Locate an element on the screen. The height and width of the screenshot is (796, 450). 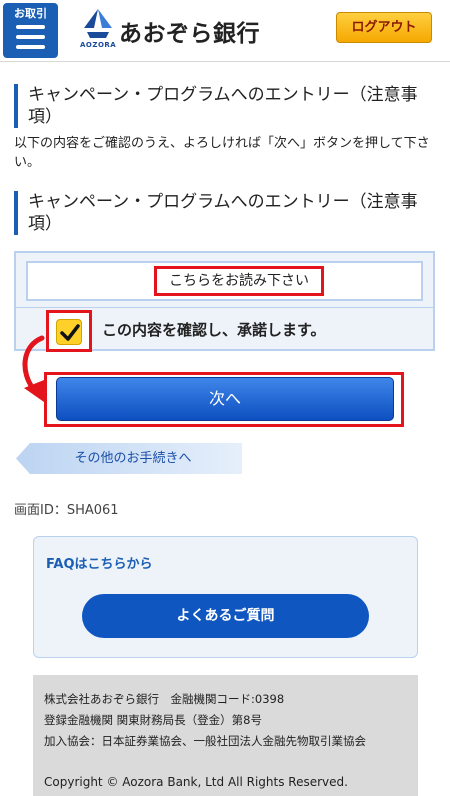
logout-button: ログアウト is located at coordinates (384, 27).